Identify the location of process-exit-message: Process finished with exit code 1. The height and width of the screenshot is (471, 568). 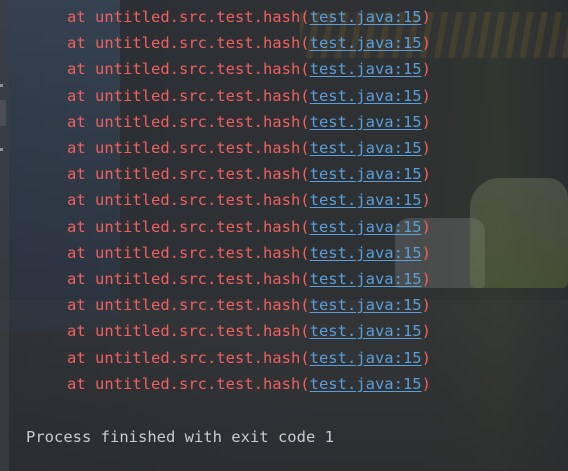
(180, 437).